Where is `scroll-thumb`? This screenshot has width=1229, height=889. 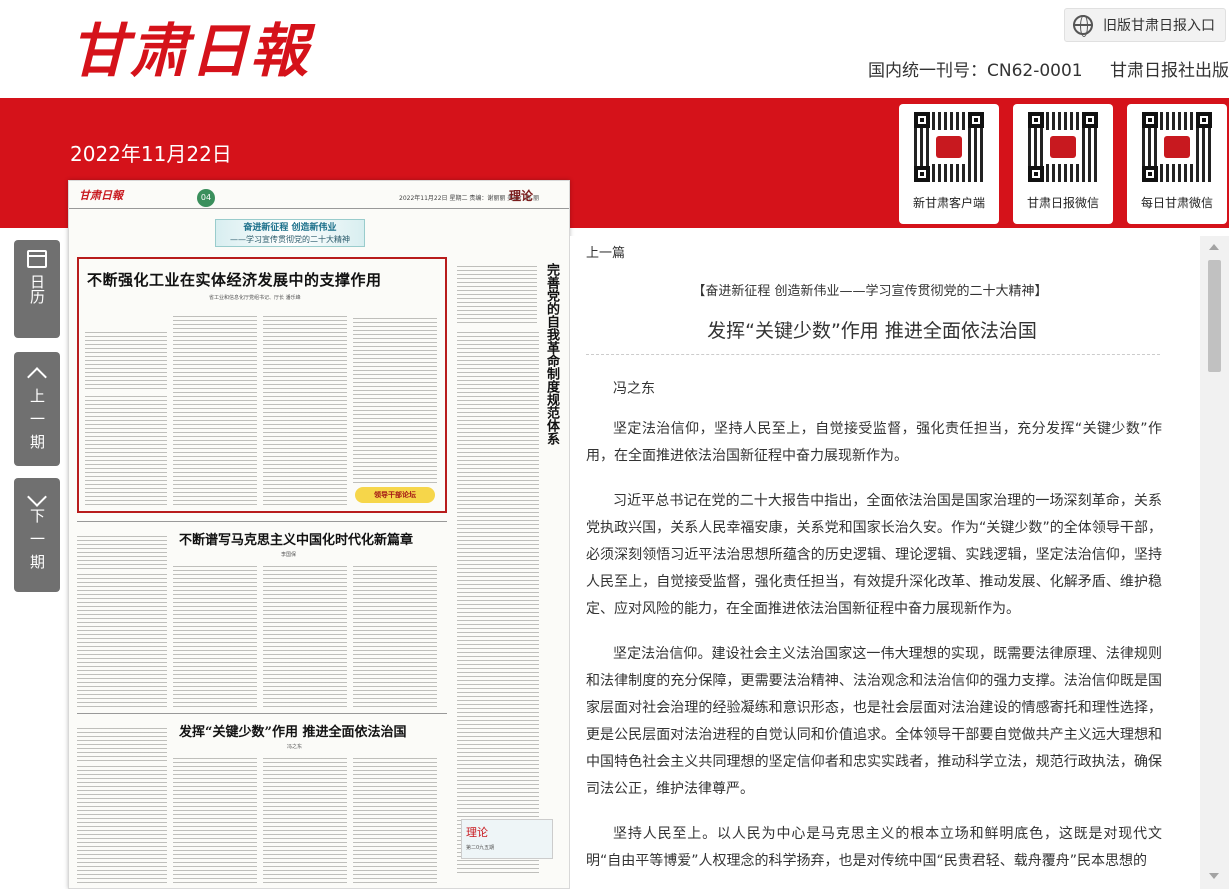
scroll-thumb is located at coordinates (1214, 316).